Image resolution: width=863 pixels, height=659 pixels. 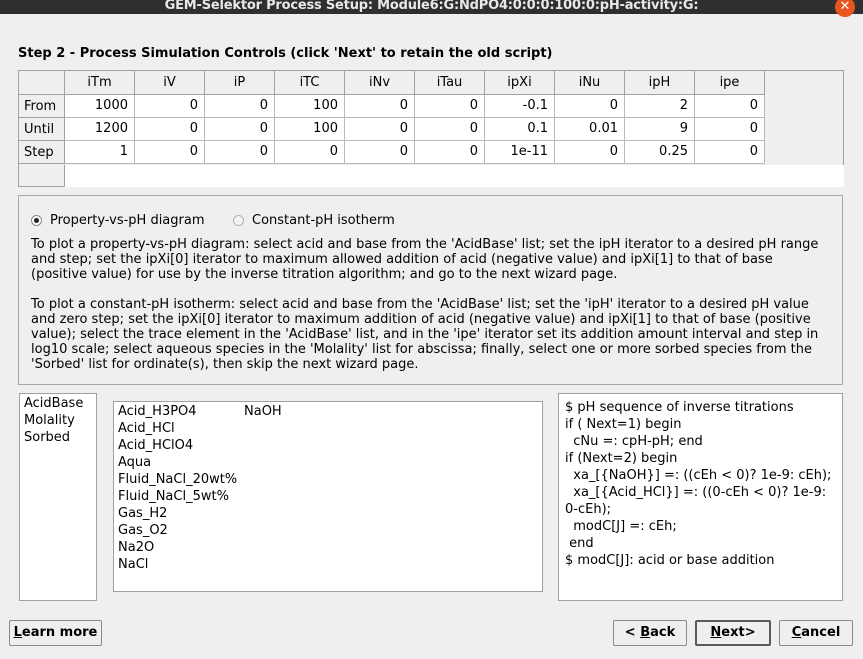 What do you see at coordinates (328, 530) in the screenshot?
I see `list-item: Gas_O2` at bounding box center [328, 530].